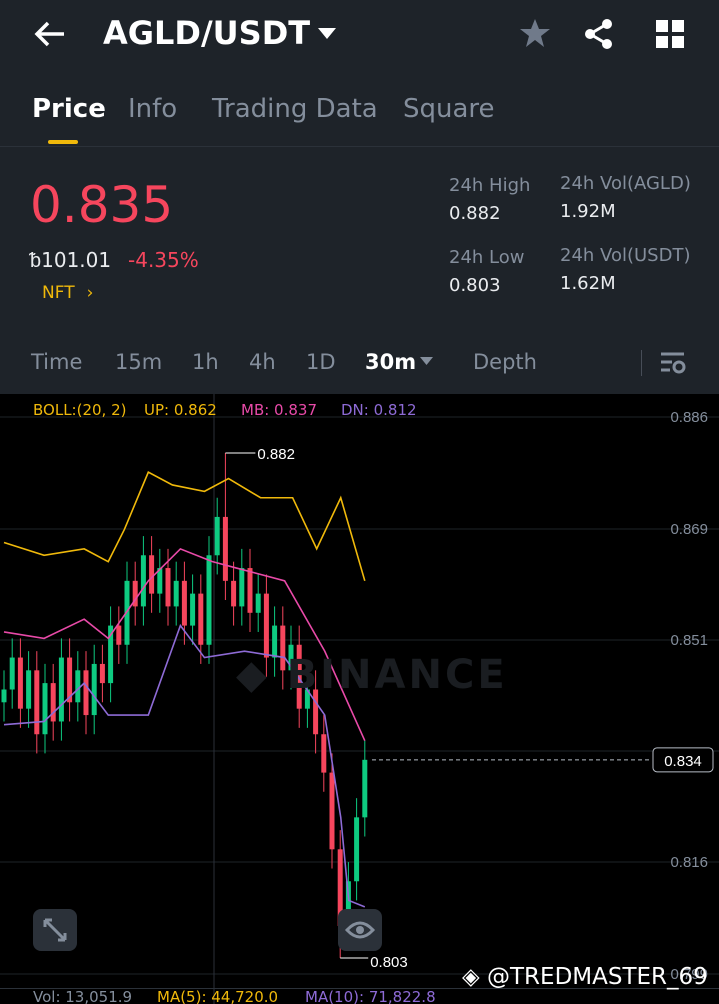 The image size is (719, 1004). What do you see at coordinates (475, 285) in the screenshot?
I see `low-value: 0.803` at bounding box center [475, 285].